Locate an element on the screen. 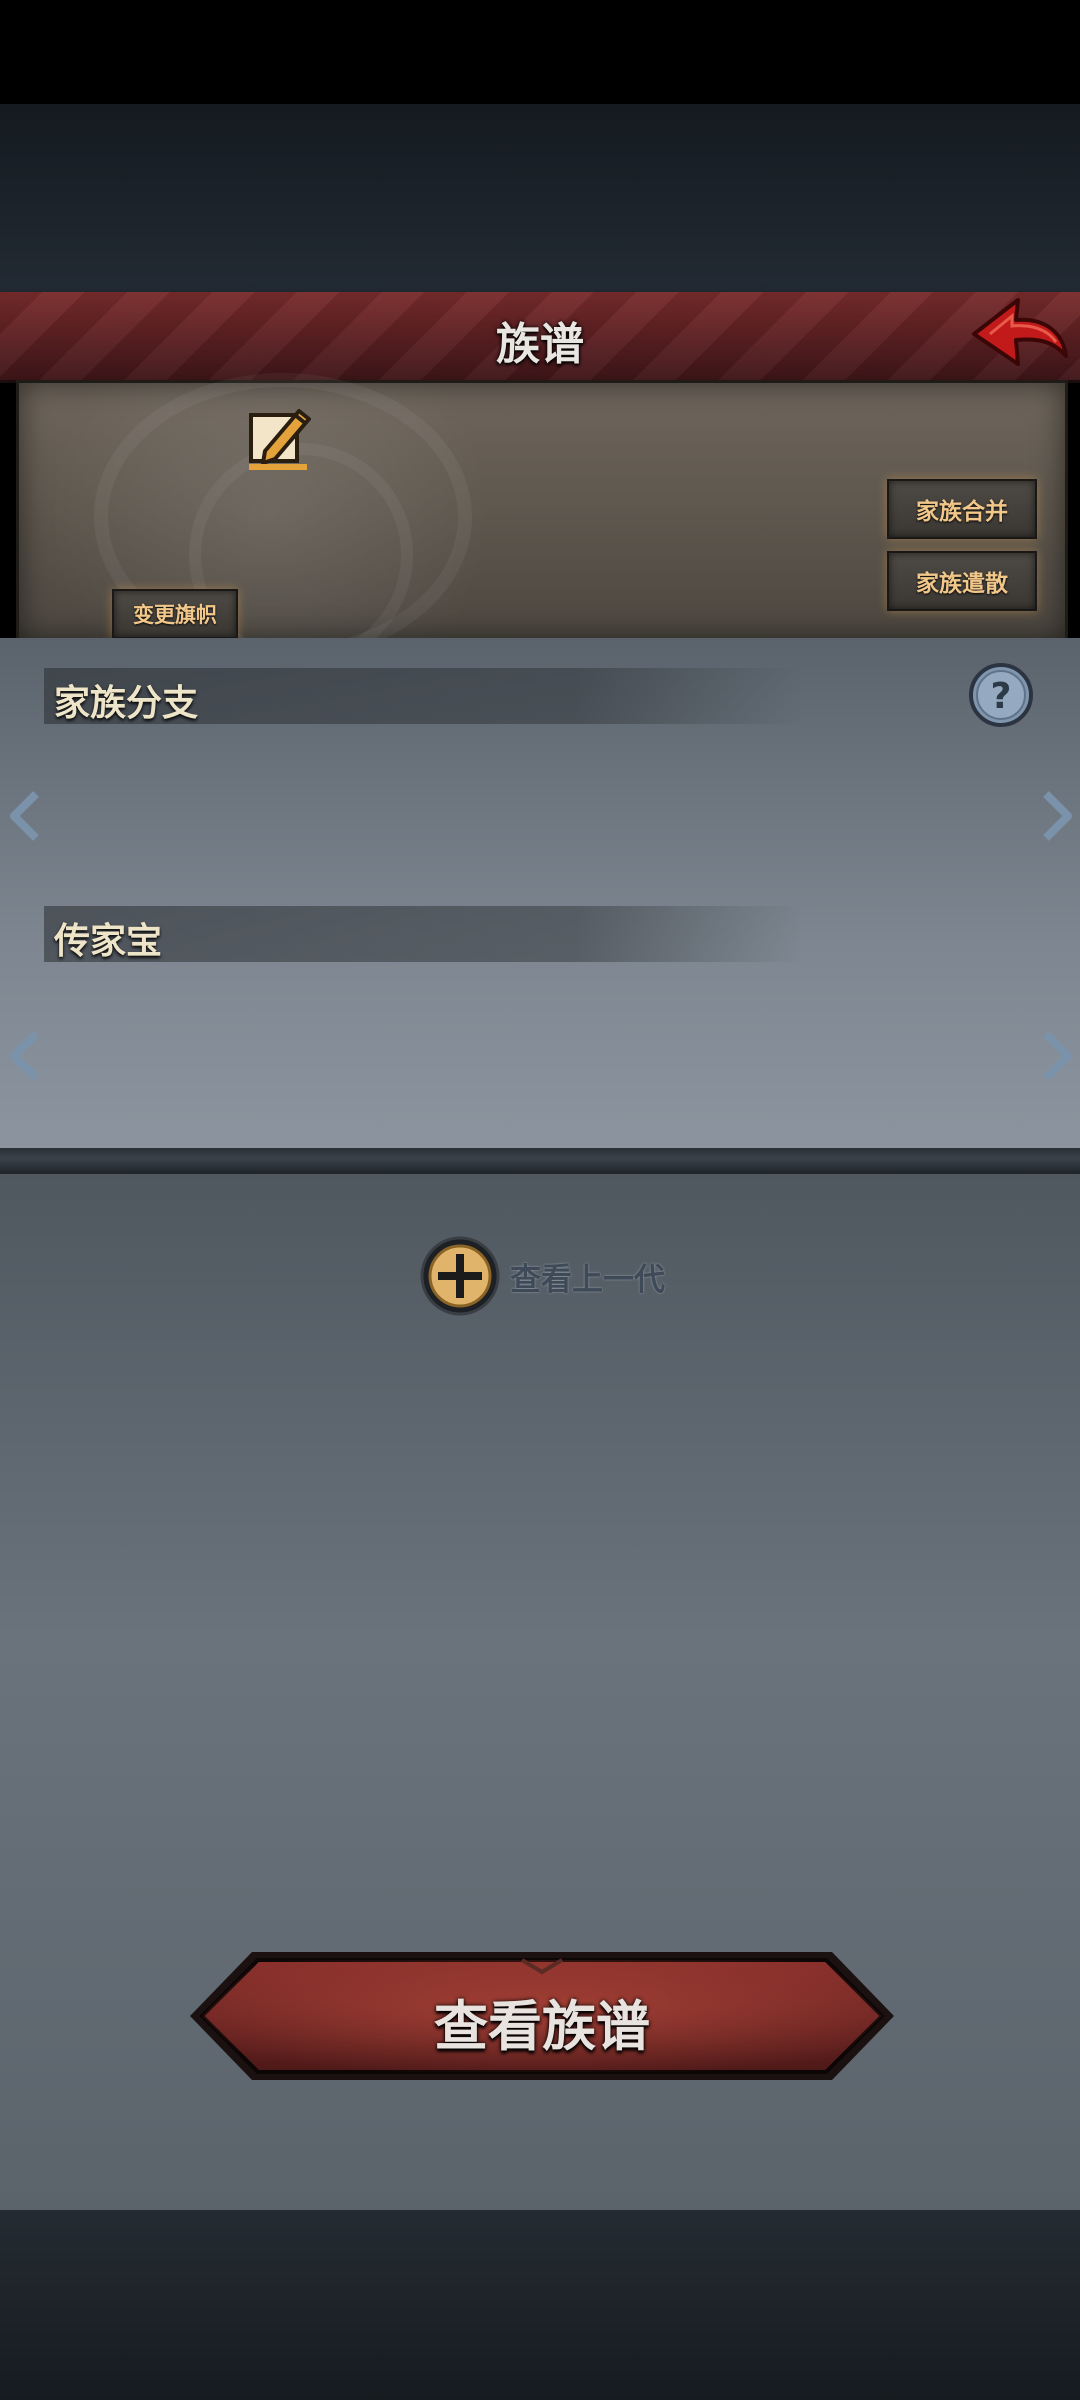  question-mark-icon: ? is located at coordinates (1001, 695).